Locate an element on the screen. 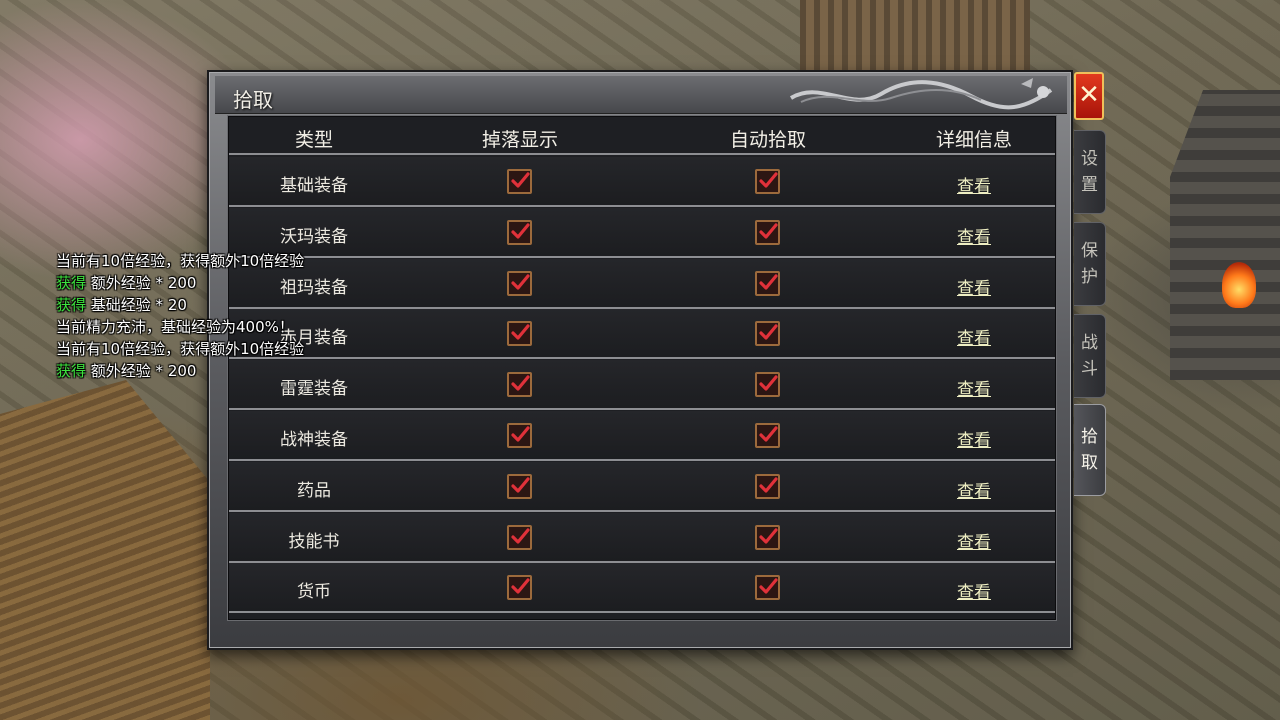 This screenshot has height=720, width=1280. chat-line: 获得 基础经验 * 20 is located at coordinates (216, 305).